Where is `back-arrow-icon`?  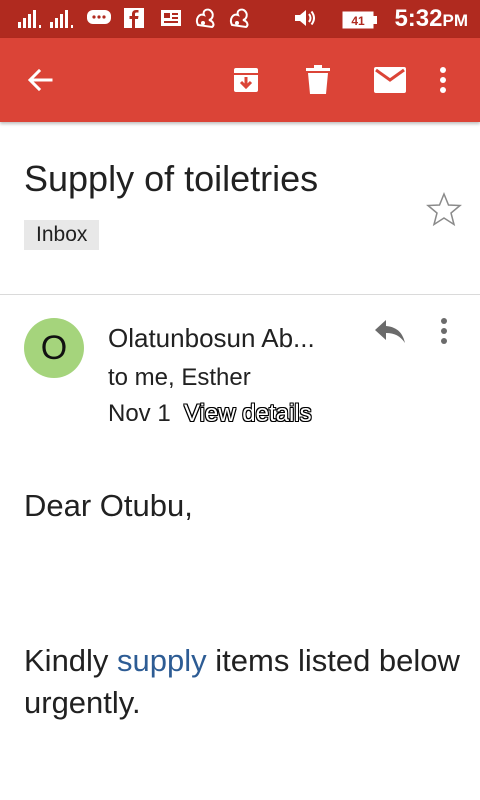
back-arrow-icon is located at coordinates (40, 80).